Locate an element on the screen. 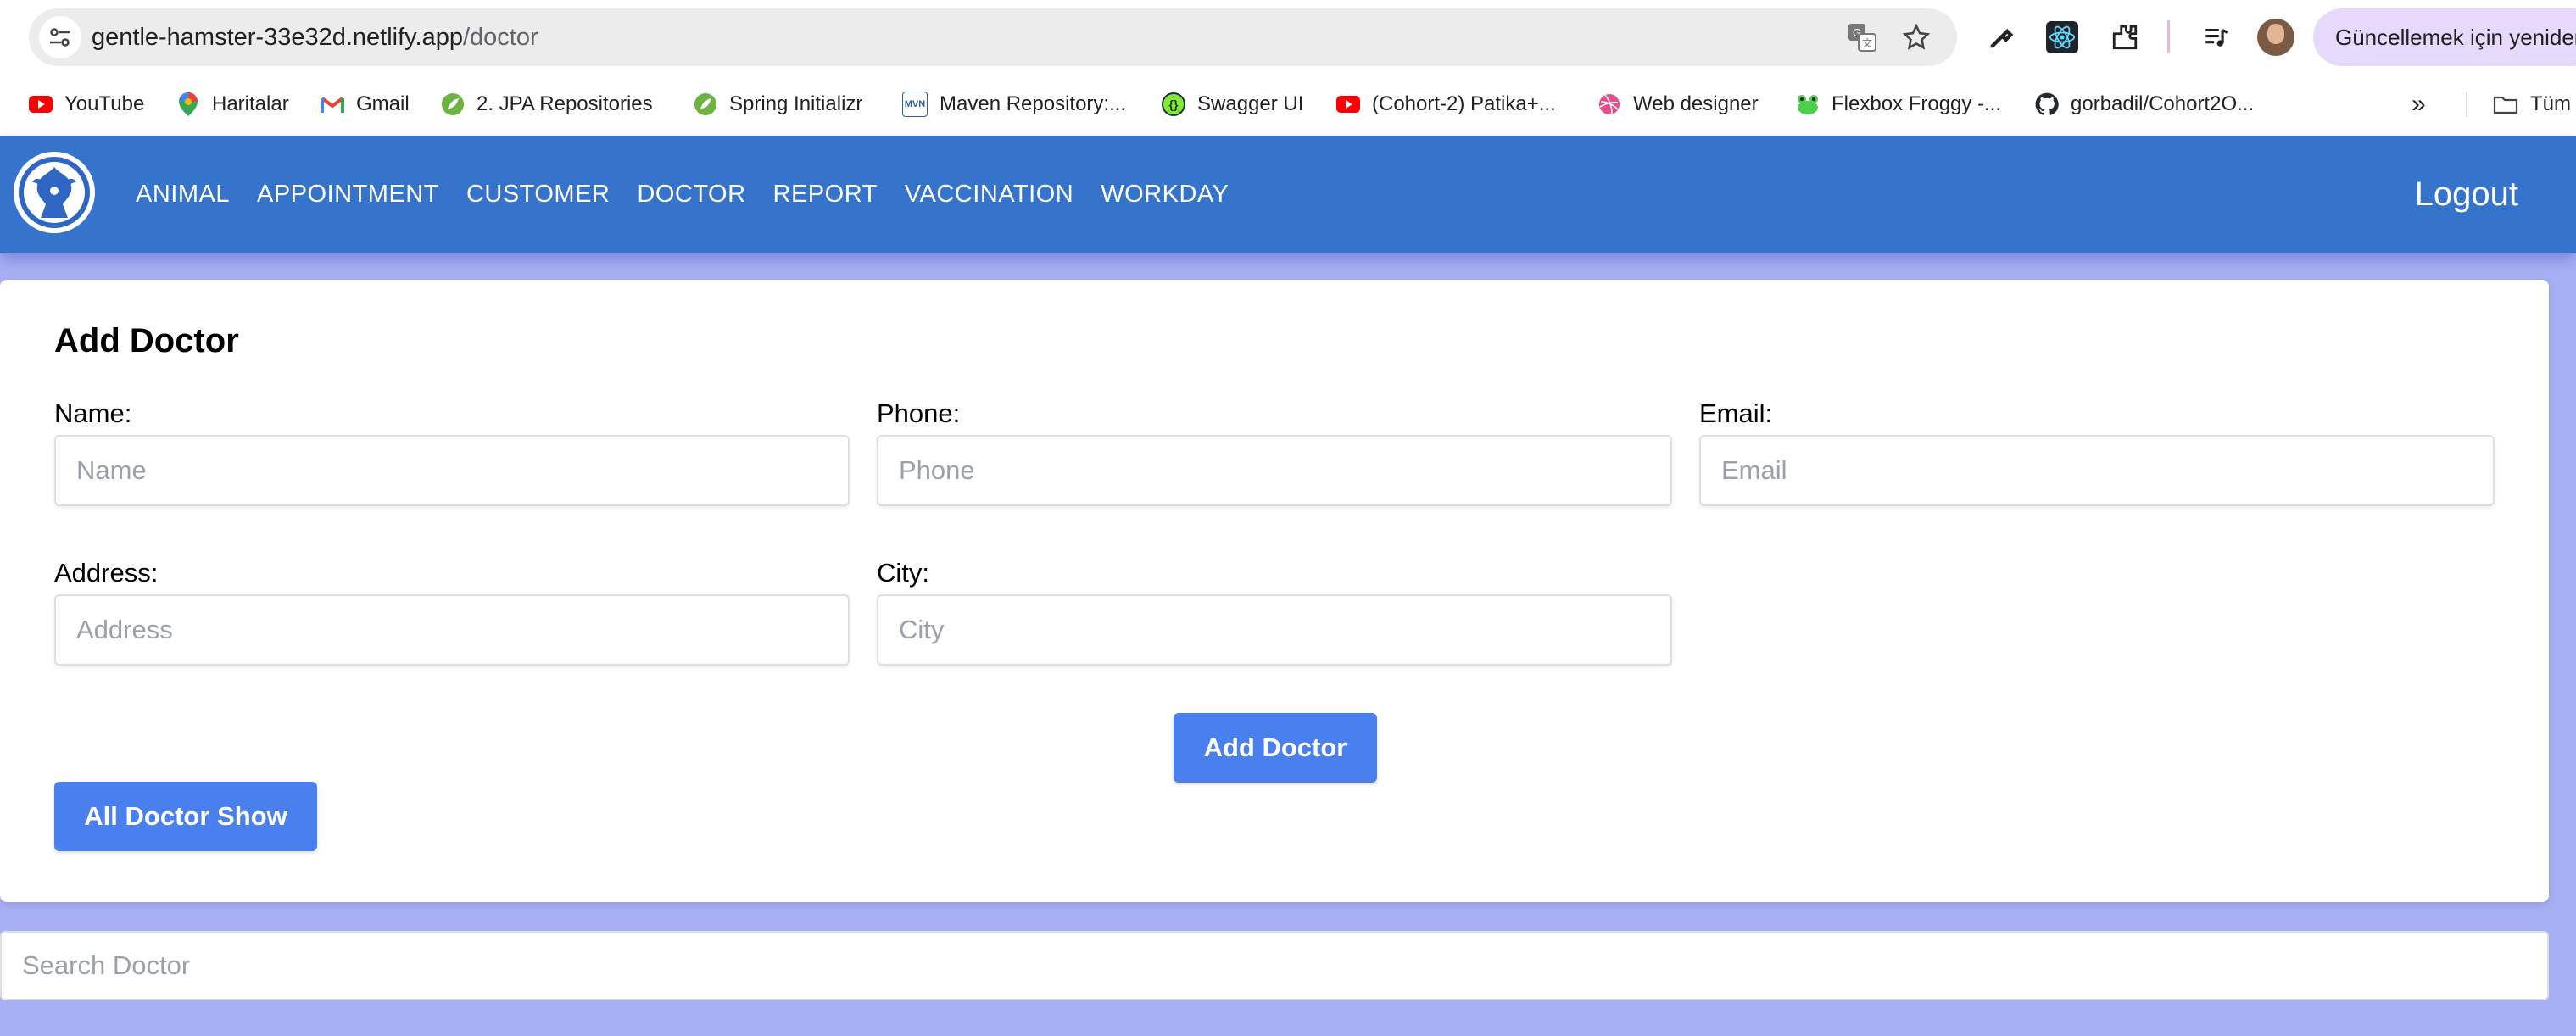 This screenshot has height=1036, width=2576. address-input is located at coordinates (452, 630).